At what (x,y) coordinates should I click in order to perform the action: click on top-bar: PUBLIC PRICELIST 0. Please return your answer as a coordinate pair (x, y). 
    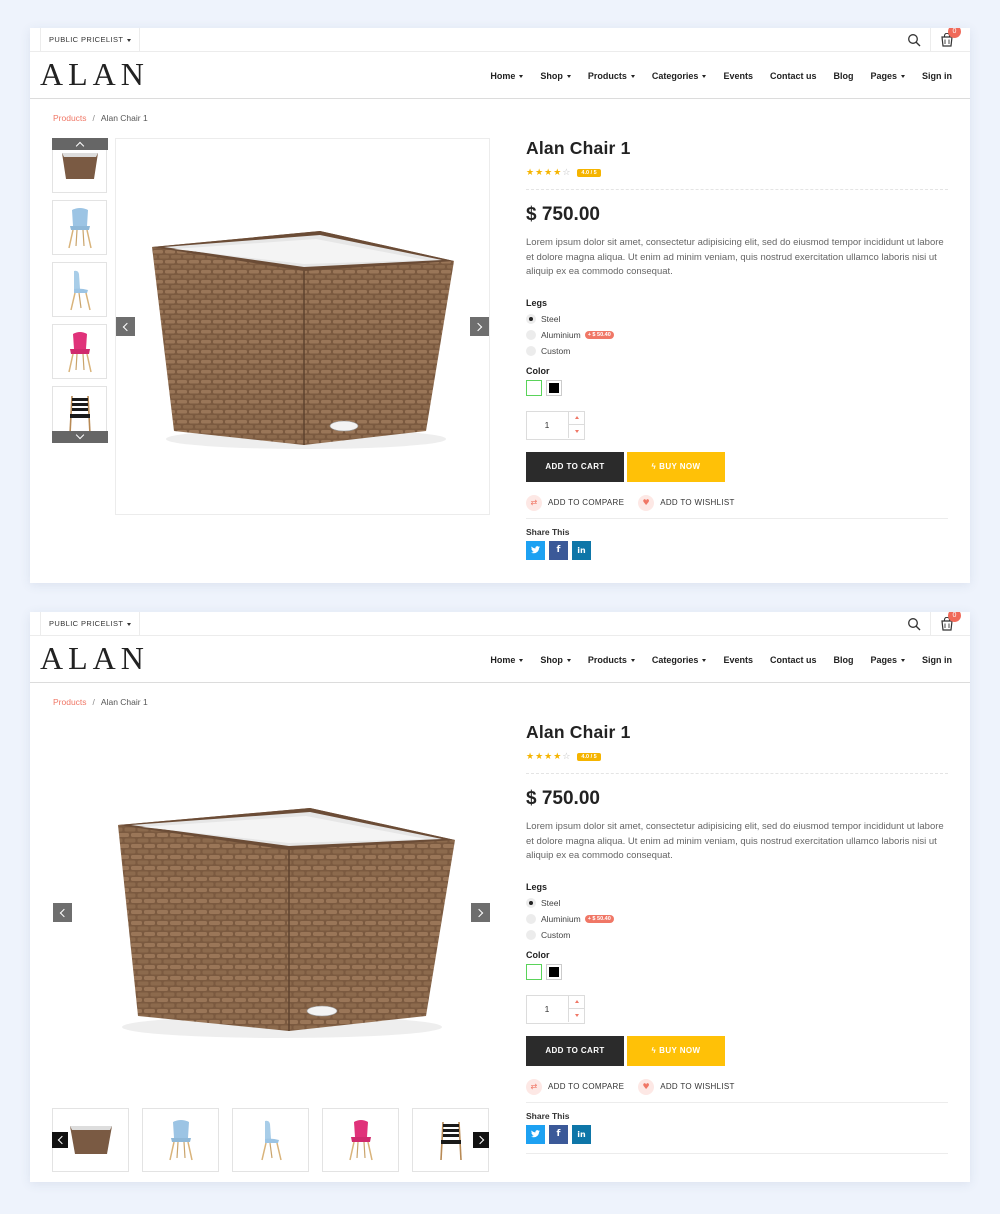
    Looking at the image, I should click on (500, 624).